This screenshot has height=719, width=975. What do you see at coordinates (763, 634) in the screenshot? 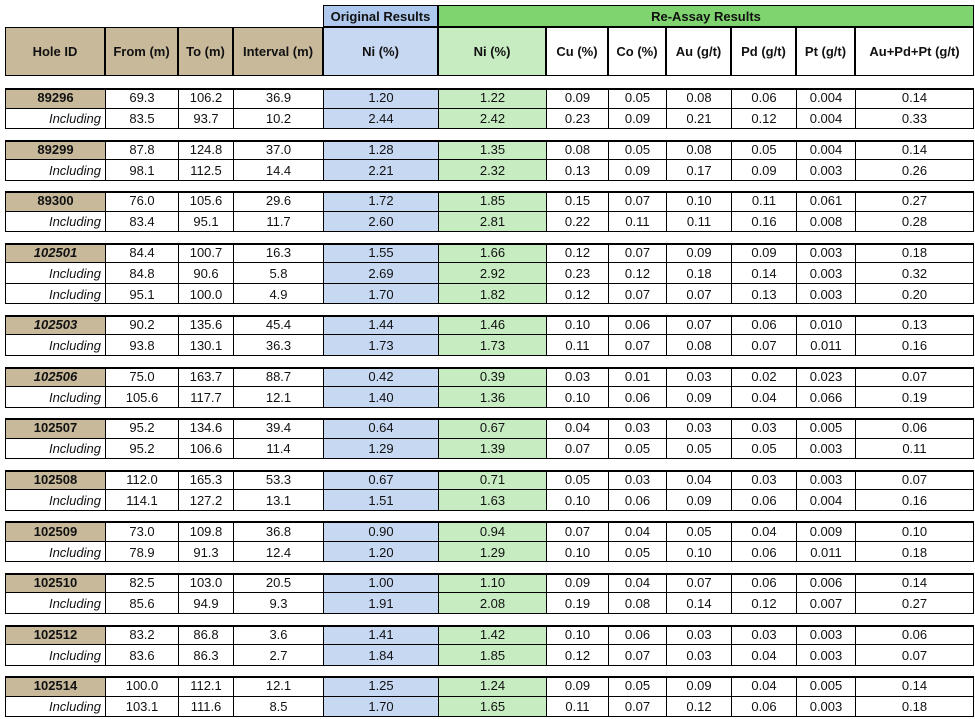
I see `value-cell-pd: 0.03` at bounding box center [763, 634].